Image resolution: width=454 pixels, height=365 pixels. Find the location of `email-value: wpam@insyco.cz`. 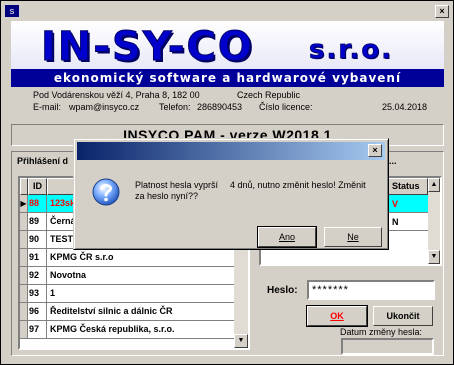

email-value: wpam@insyco.cz is located at coordinates (104, 107).